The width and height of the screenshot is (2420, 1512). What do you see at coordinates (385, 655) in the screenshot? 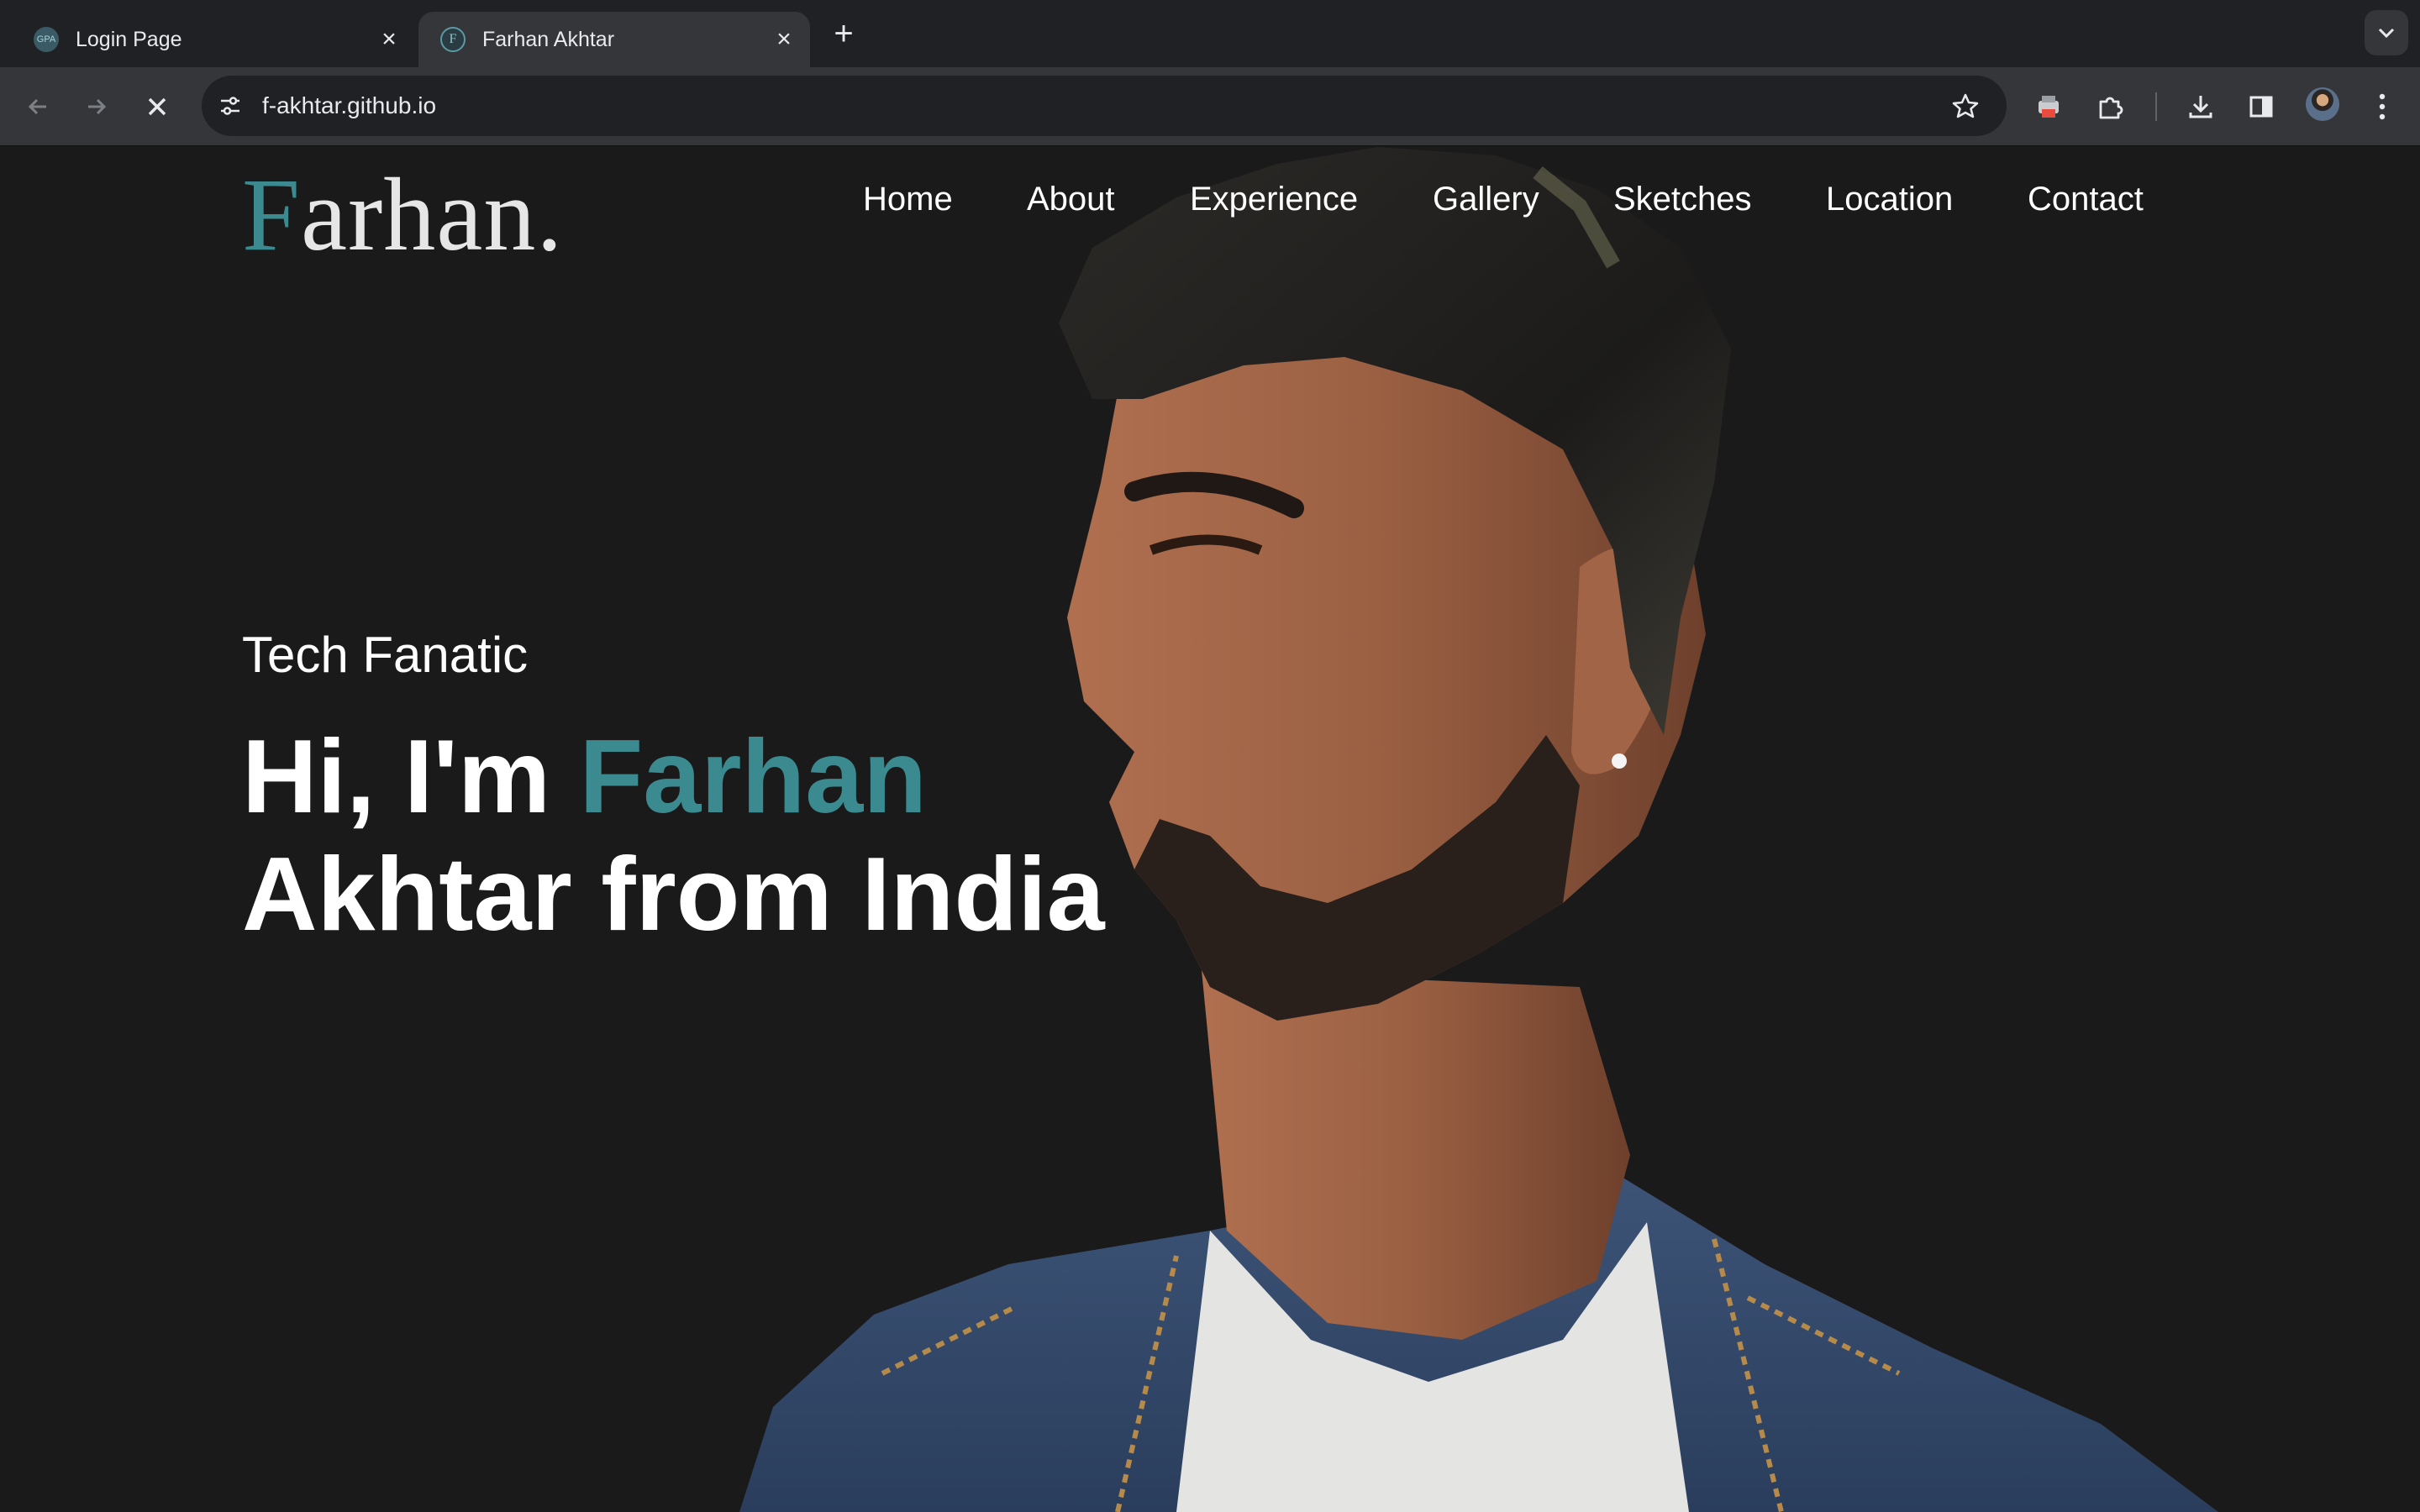
I see `hero-tagline: Tech Fanatic` at bounding box center [385, 655].